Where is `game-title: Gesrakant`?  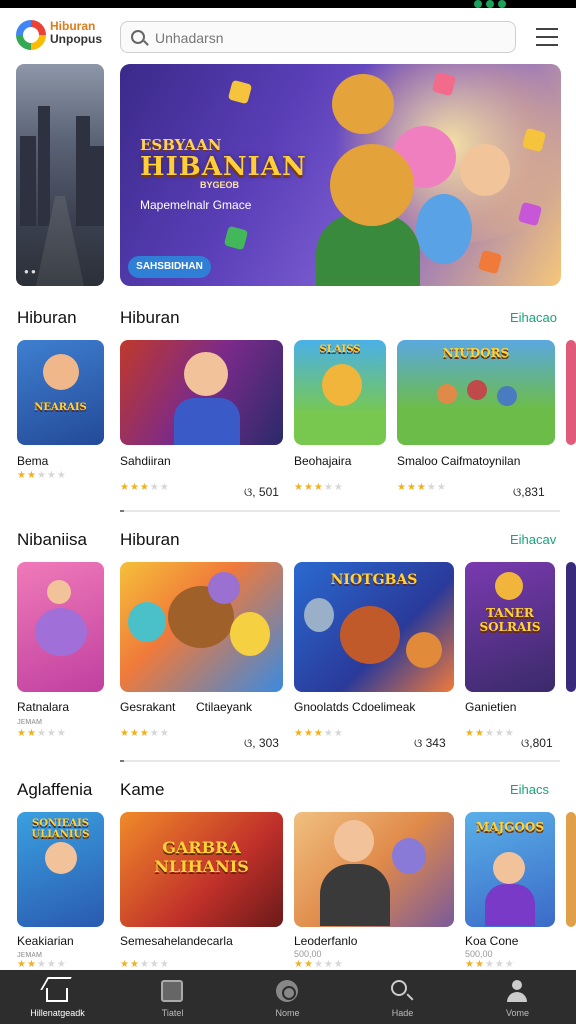 game-title: Gesrakant is located at coordinates (148, 707).